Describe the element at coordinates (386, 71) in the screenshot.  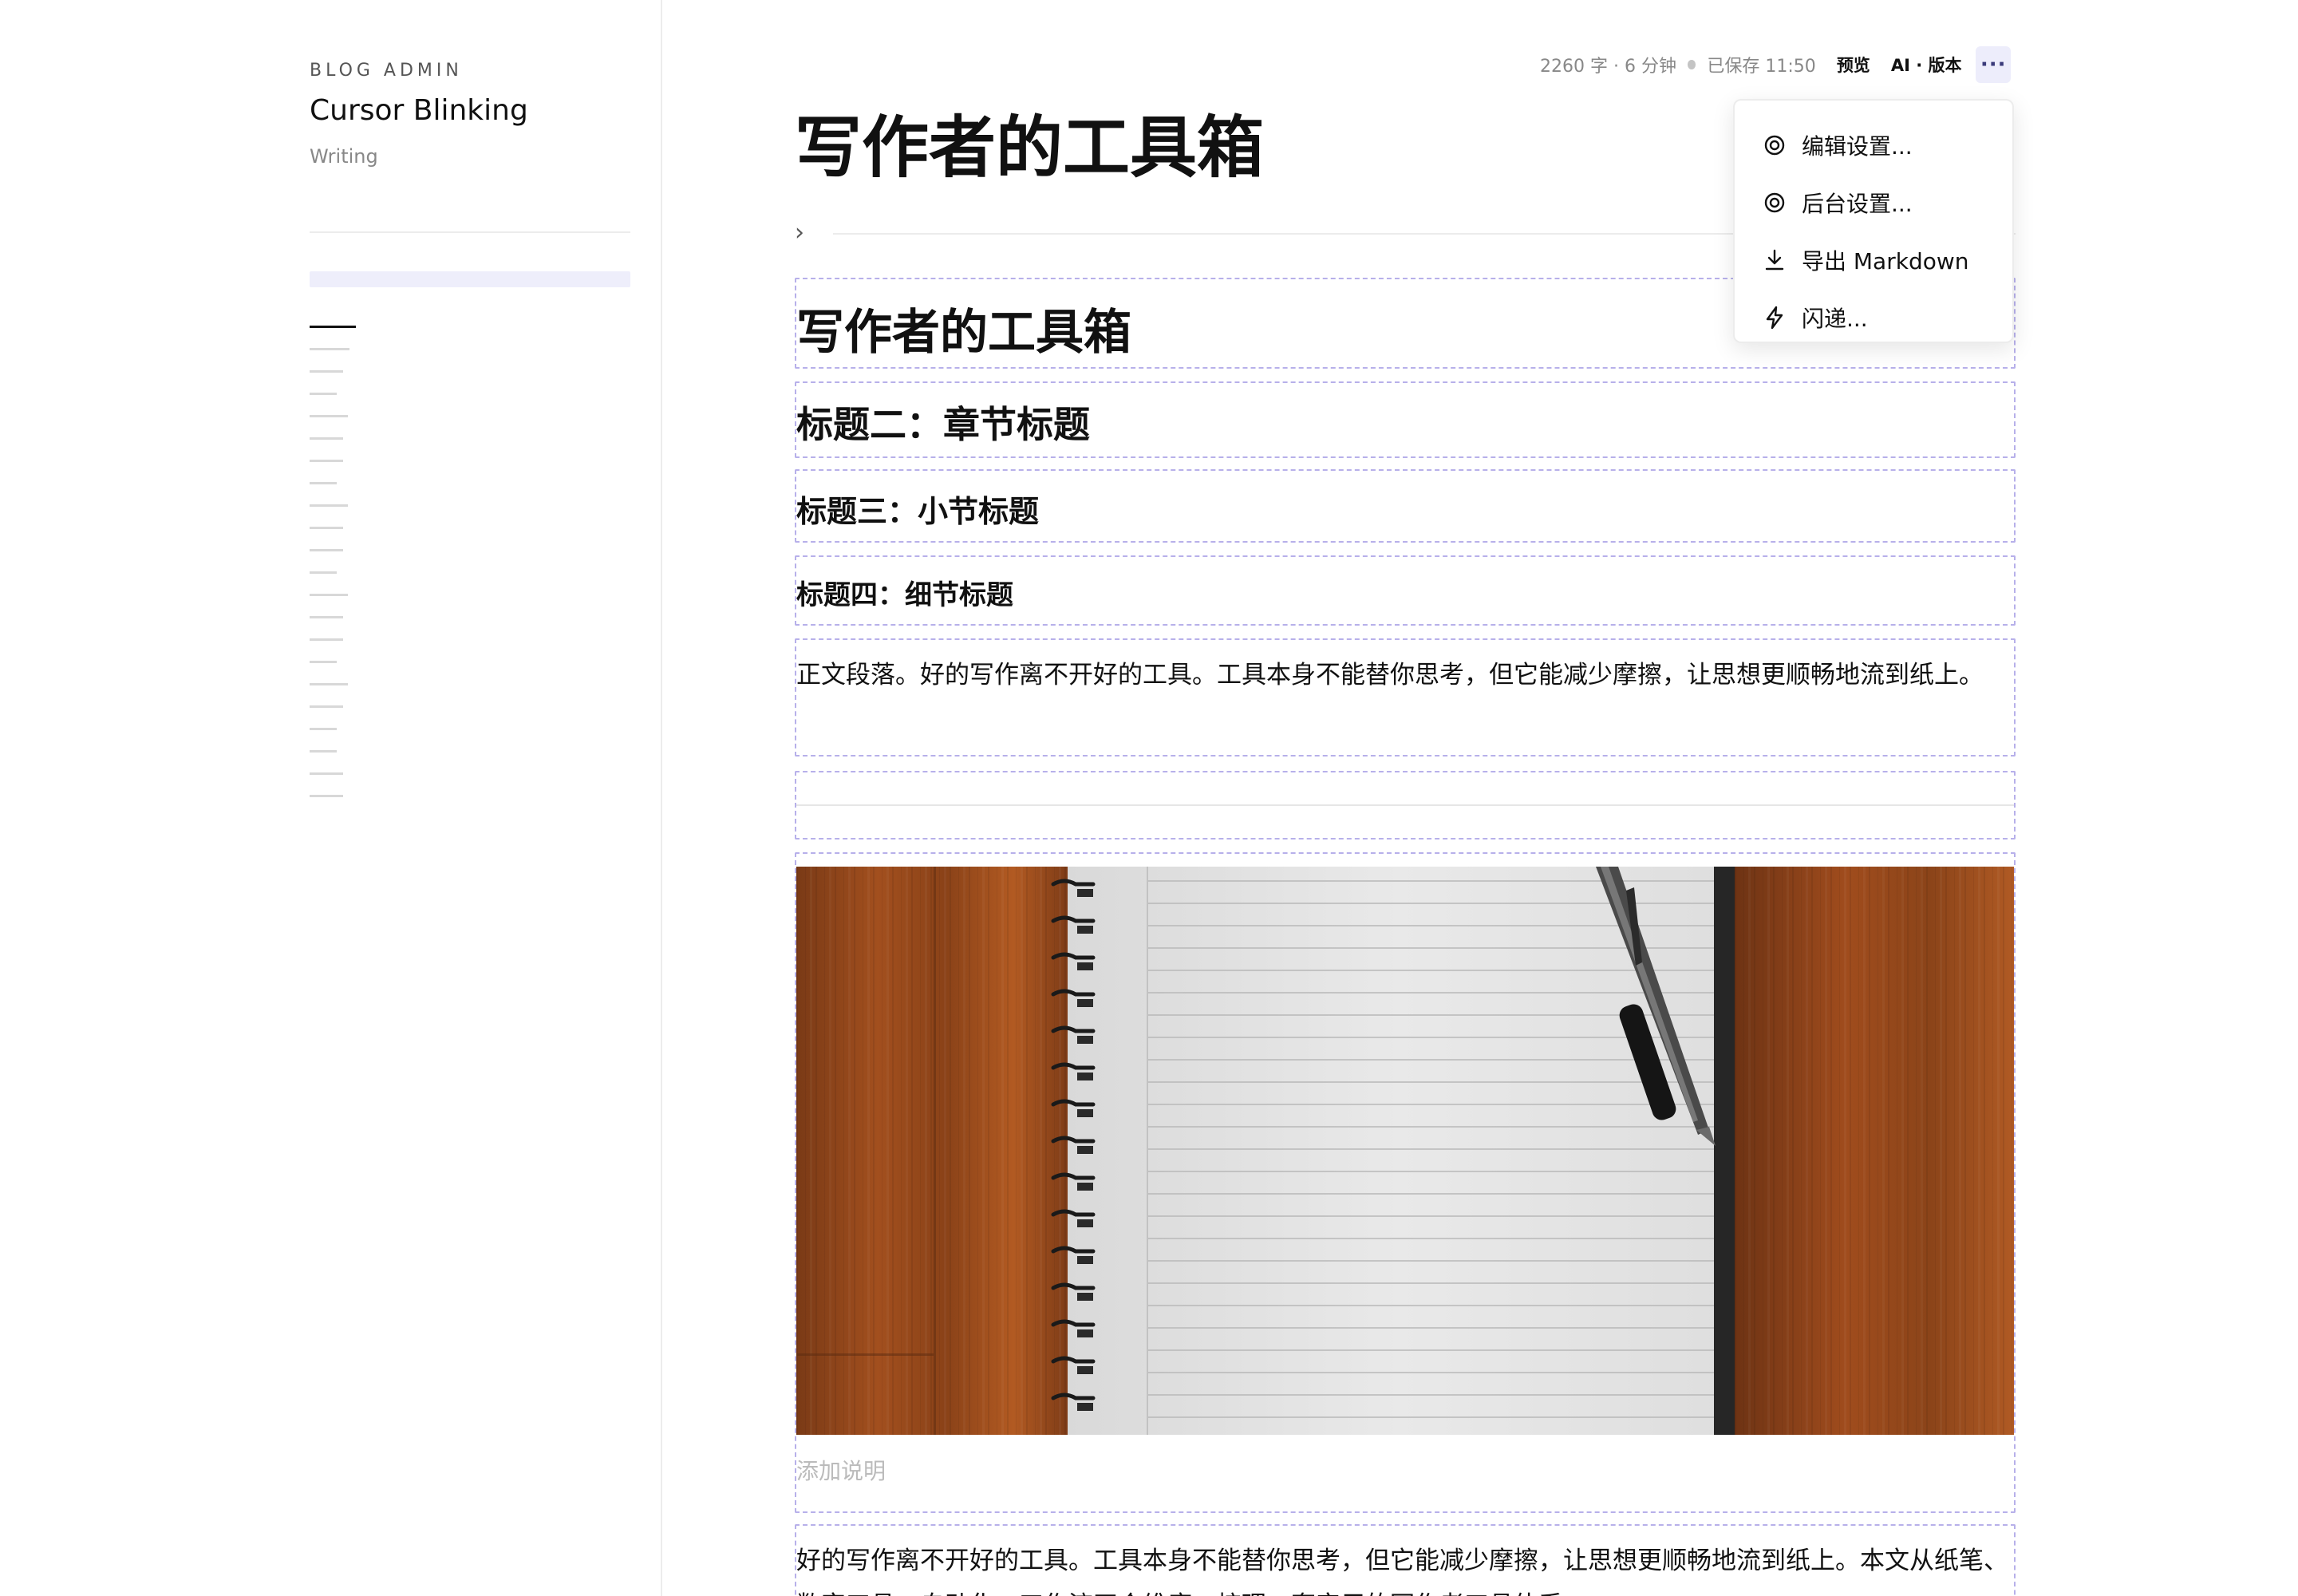
I see `brand-eyebrow: BLOG ADMIN` at that location.